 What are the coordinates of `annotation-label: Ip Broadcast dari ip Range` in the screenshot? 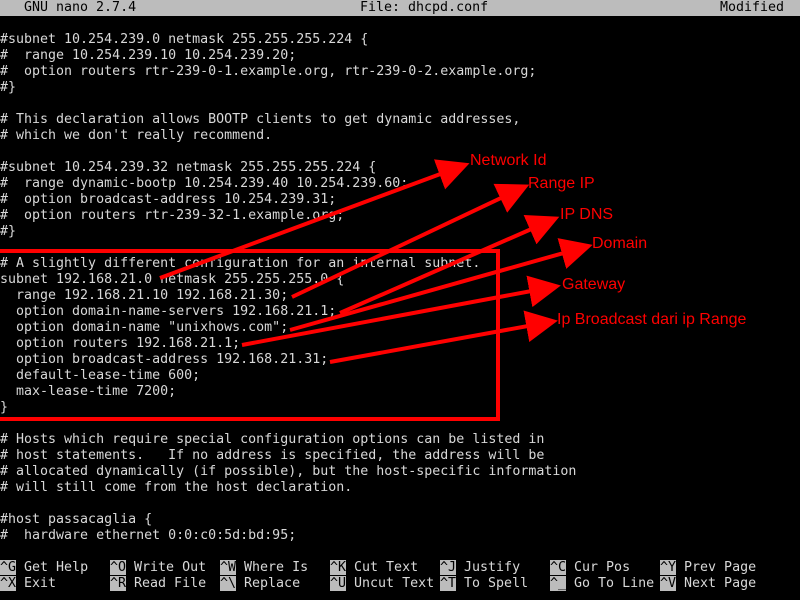 It's located at (652, 319).